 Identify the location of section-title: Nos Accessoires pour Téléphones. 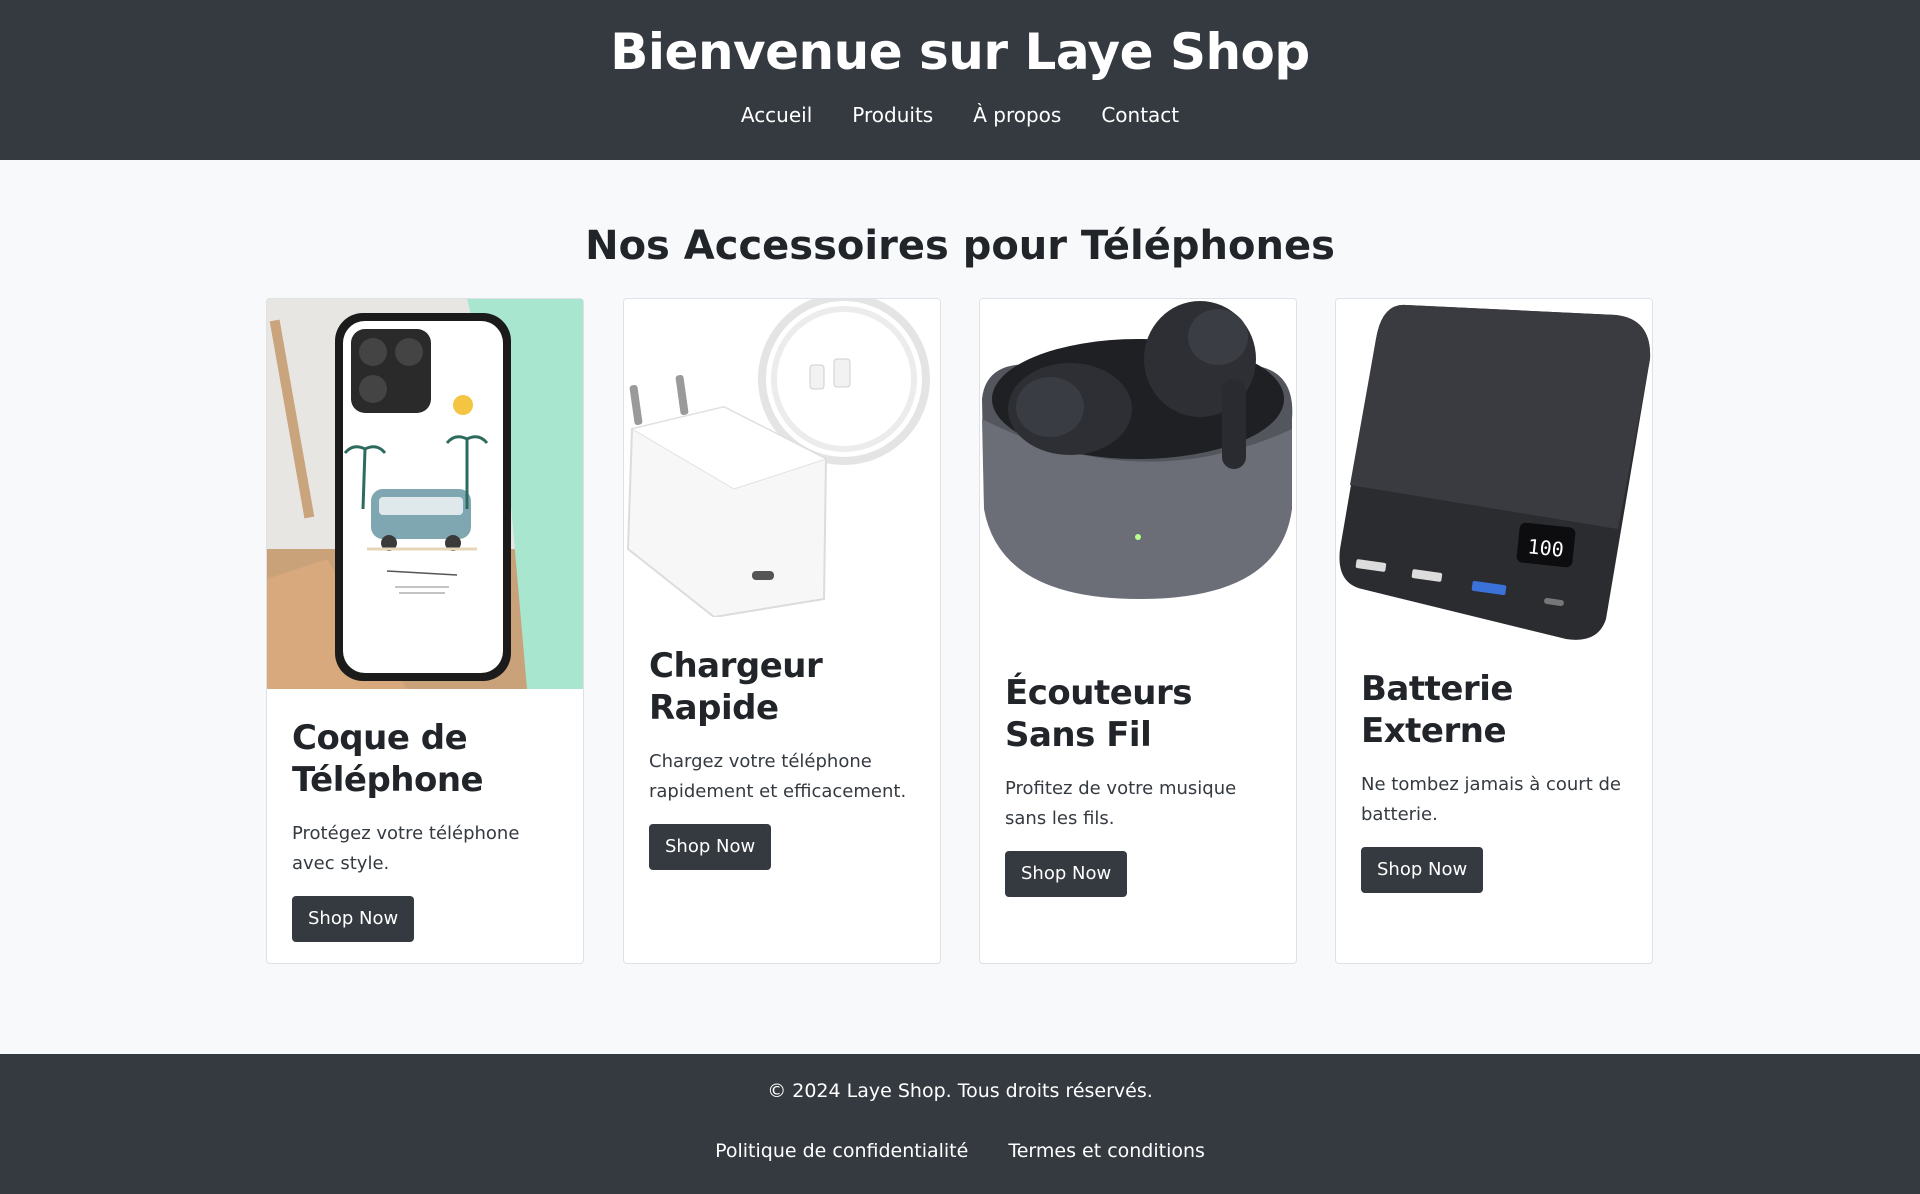
(960, 246).